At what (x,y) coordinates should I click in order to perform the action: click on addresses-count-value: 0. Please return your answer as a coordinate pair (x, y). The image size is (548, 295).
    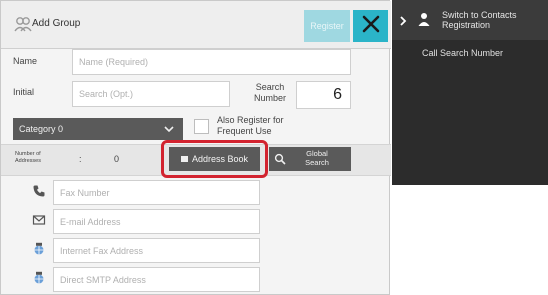
    Looking at the image, I should click on (117, 159).